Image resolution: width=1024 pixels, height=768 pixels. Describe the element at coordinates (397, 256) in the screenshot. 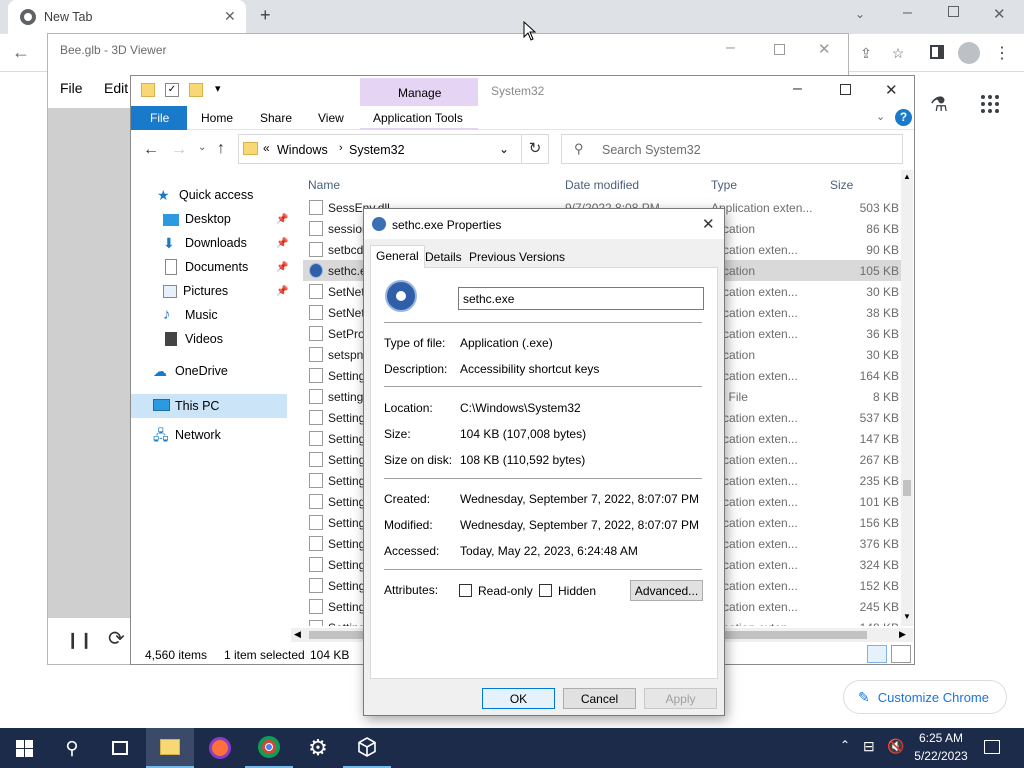

I see `tab-general: General` at that location.